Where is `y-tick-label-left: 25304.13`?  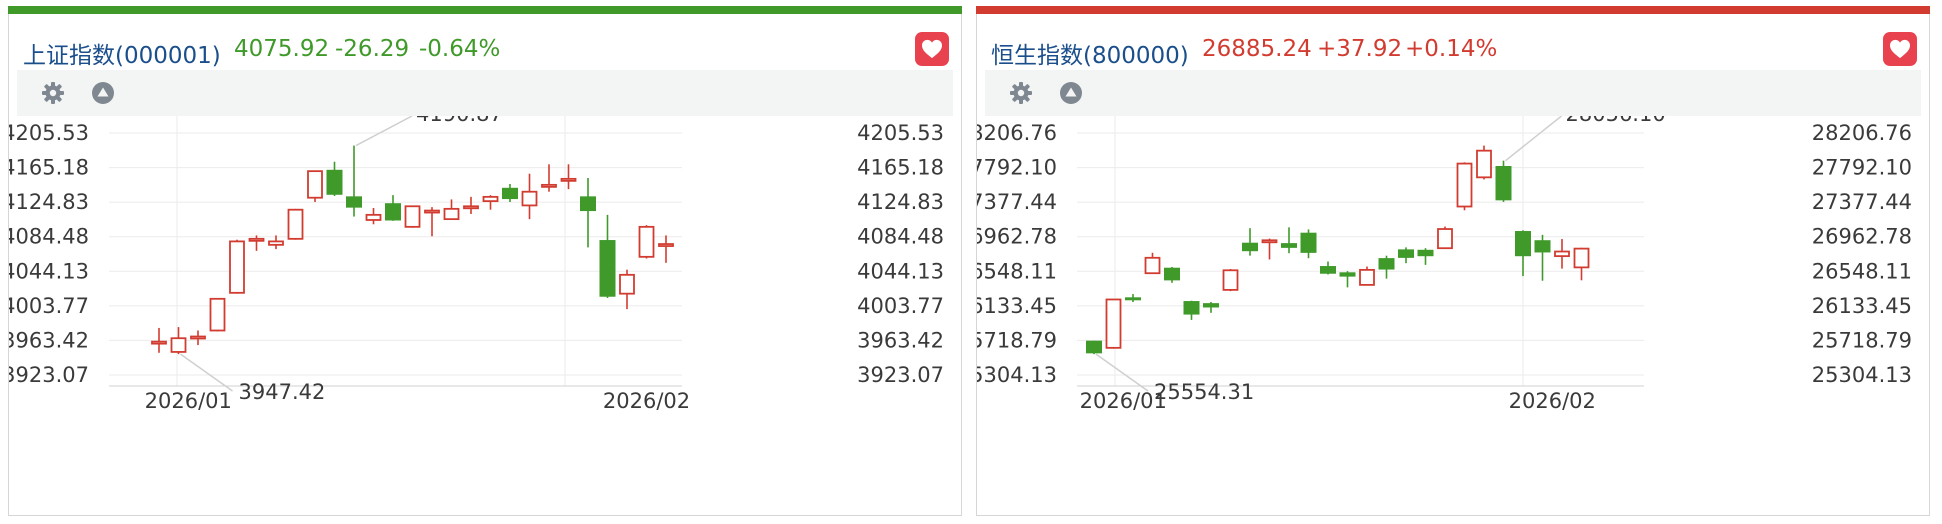
y-tick-label-left: 25304.13 is located at coordinates (1017, 375).